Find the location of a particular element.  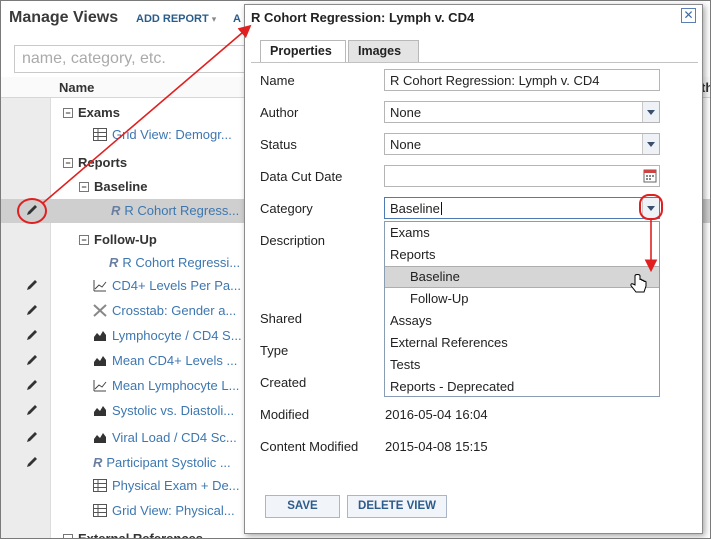

category-option: Reports - Deprecated is located at coordinates (522, 387).